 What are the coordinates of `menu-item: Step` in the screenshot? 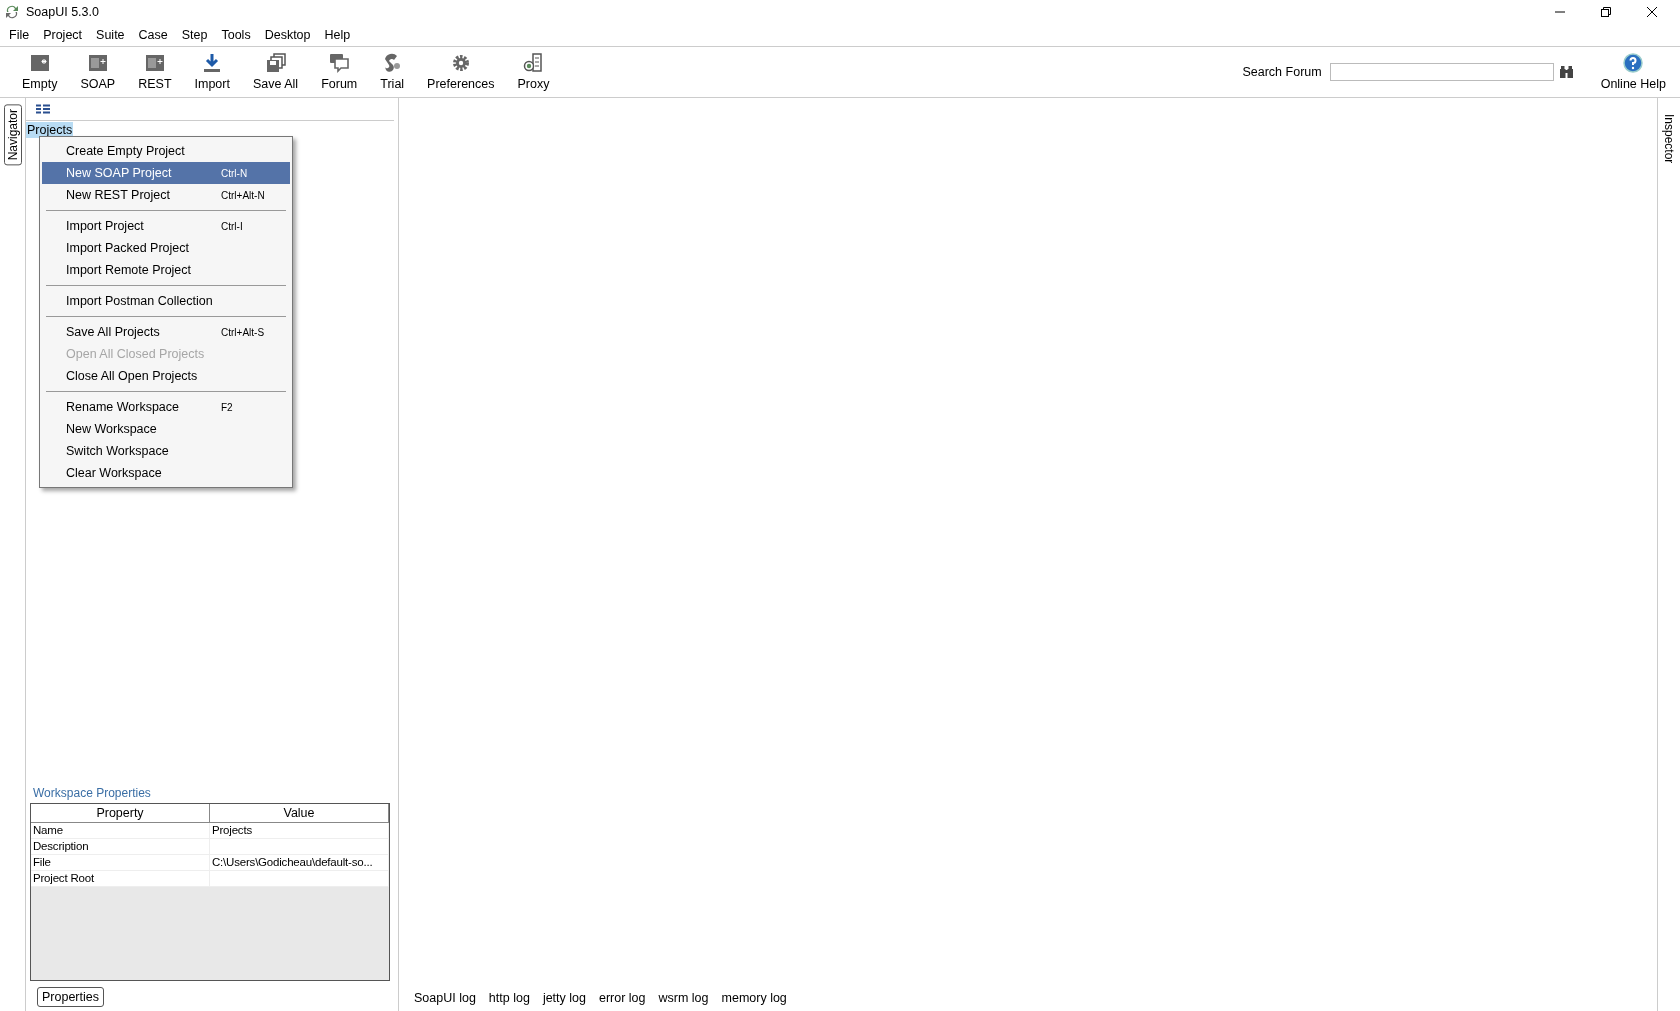 It's located at (194, 35).